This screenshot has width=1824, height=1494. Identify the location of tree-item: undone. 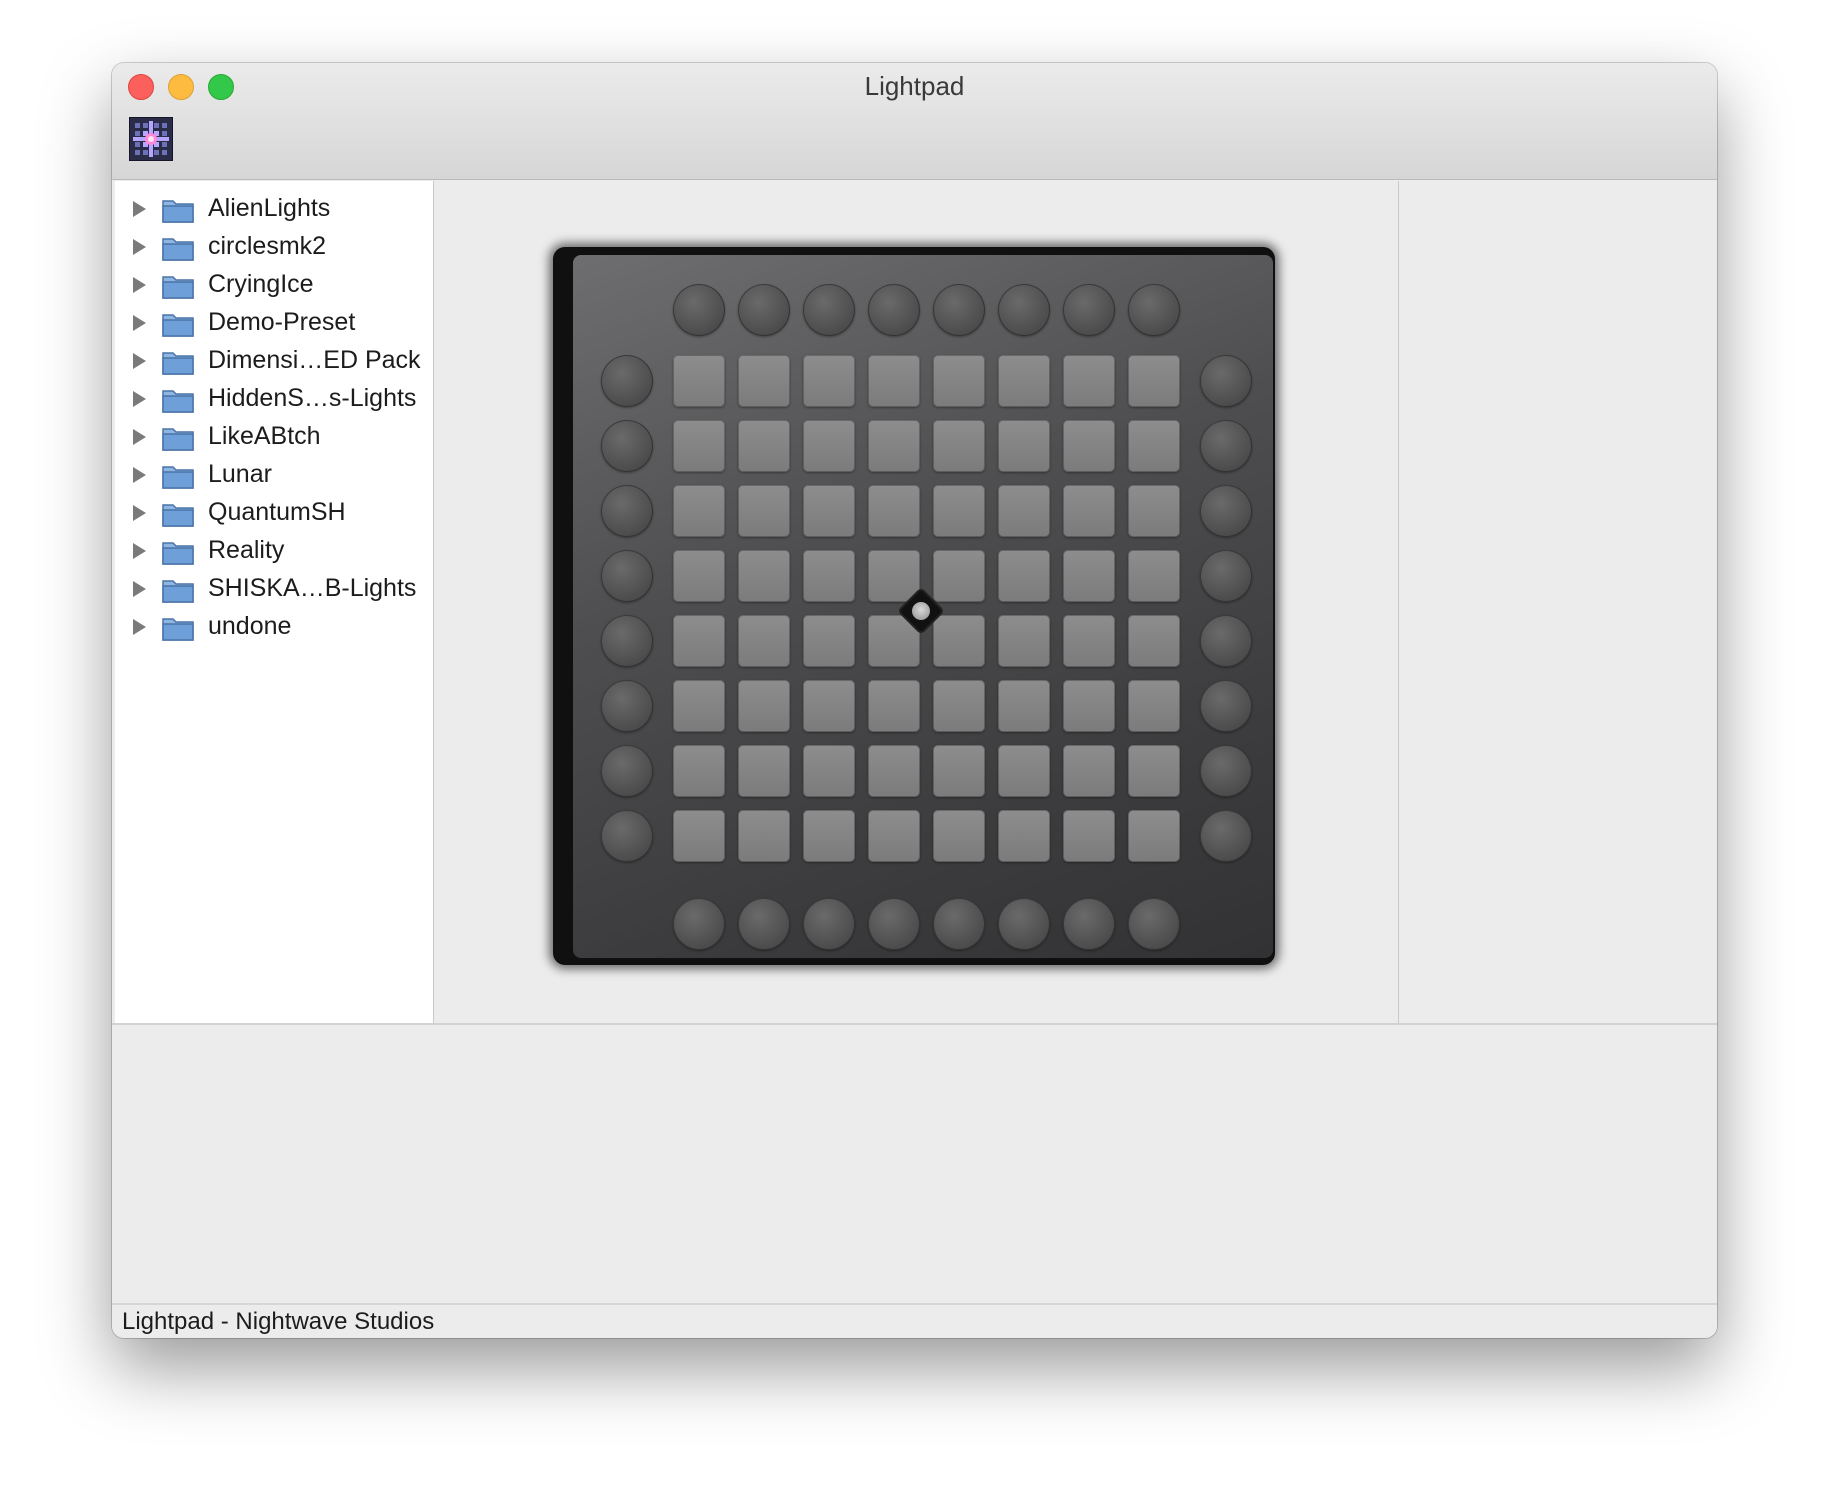
(274, 628).